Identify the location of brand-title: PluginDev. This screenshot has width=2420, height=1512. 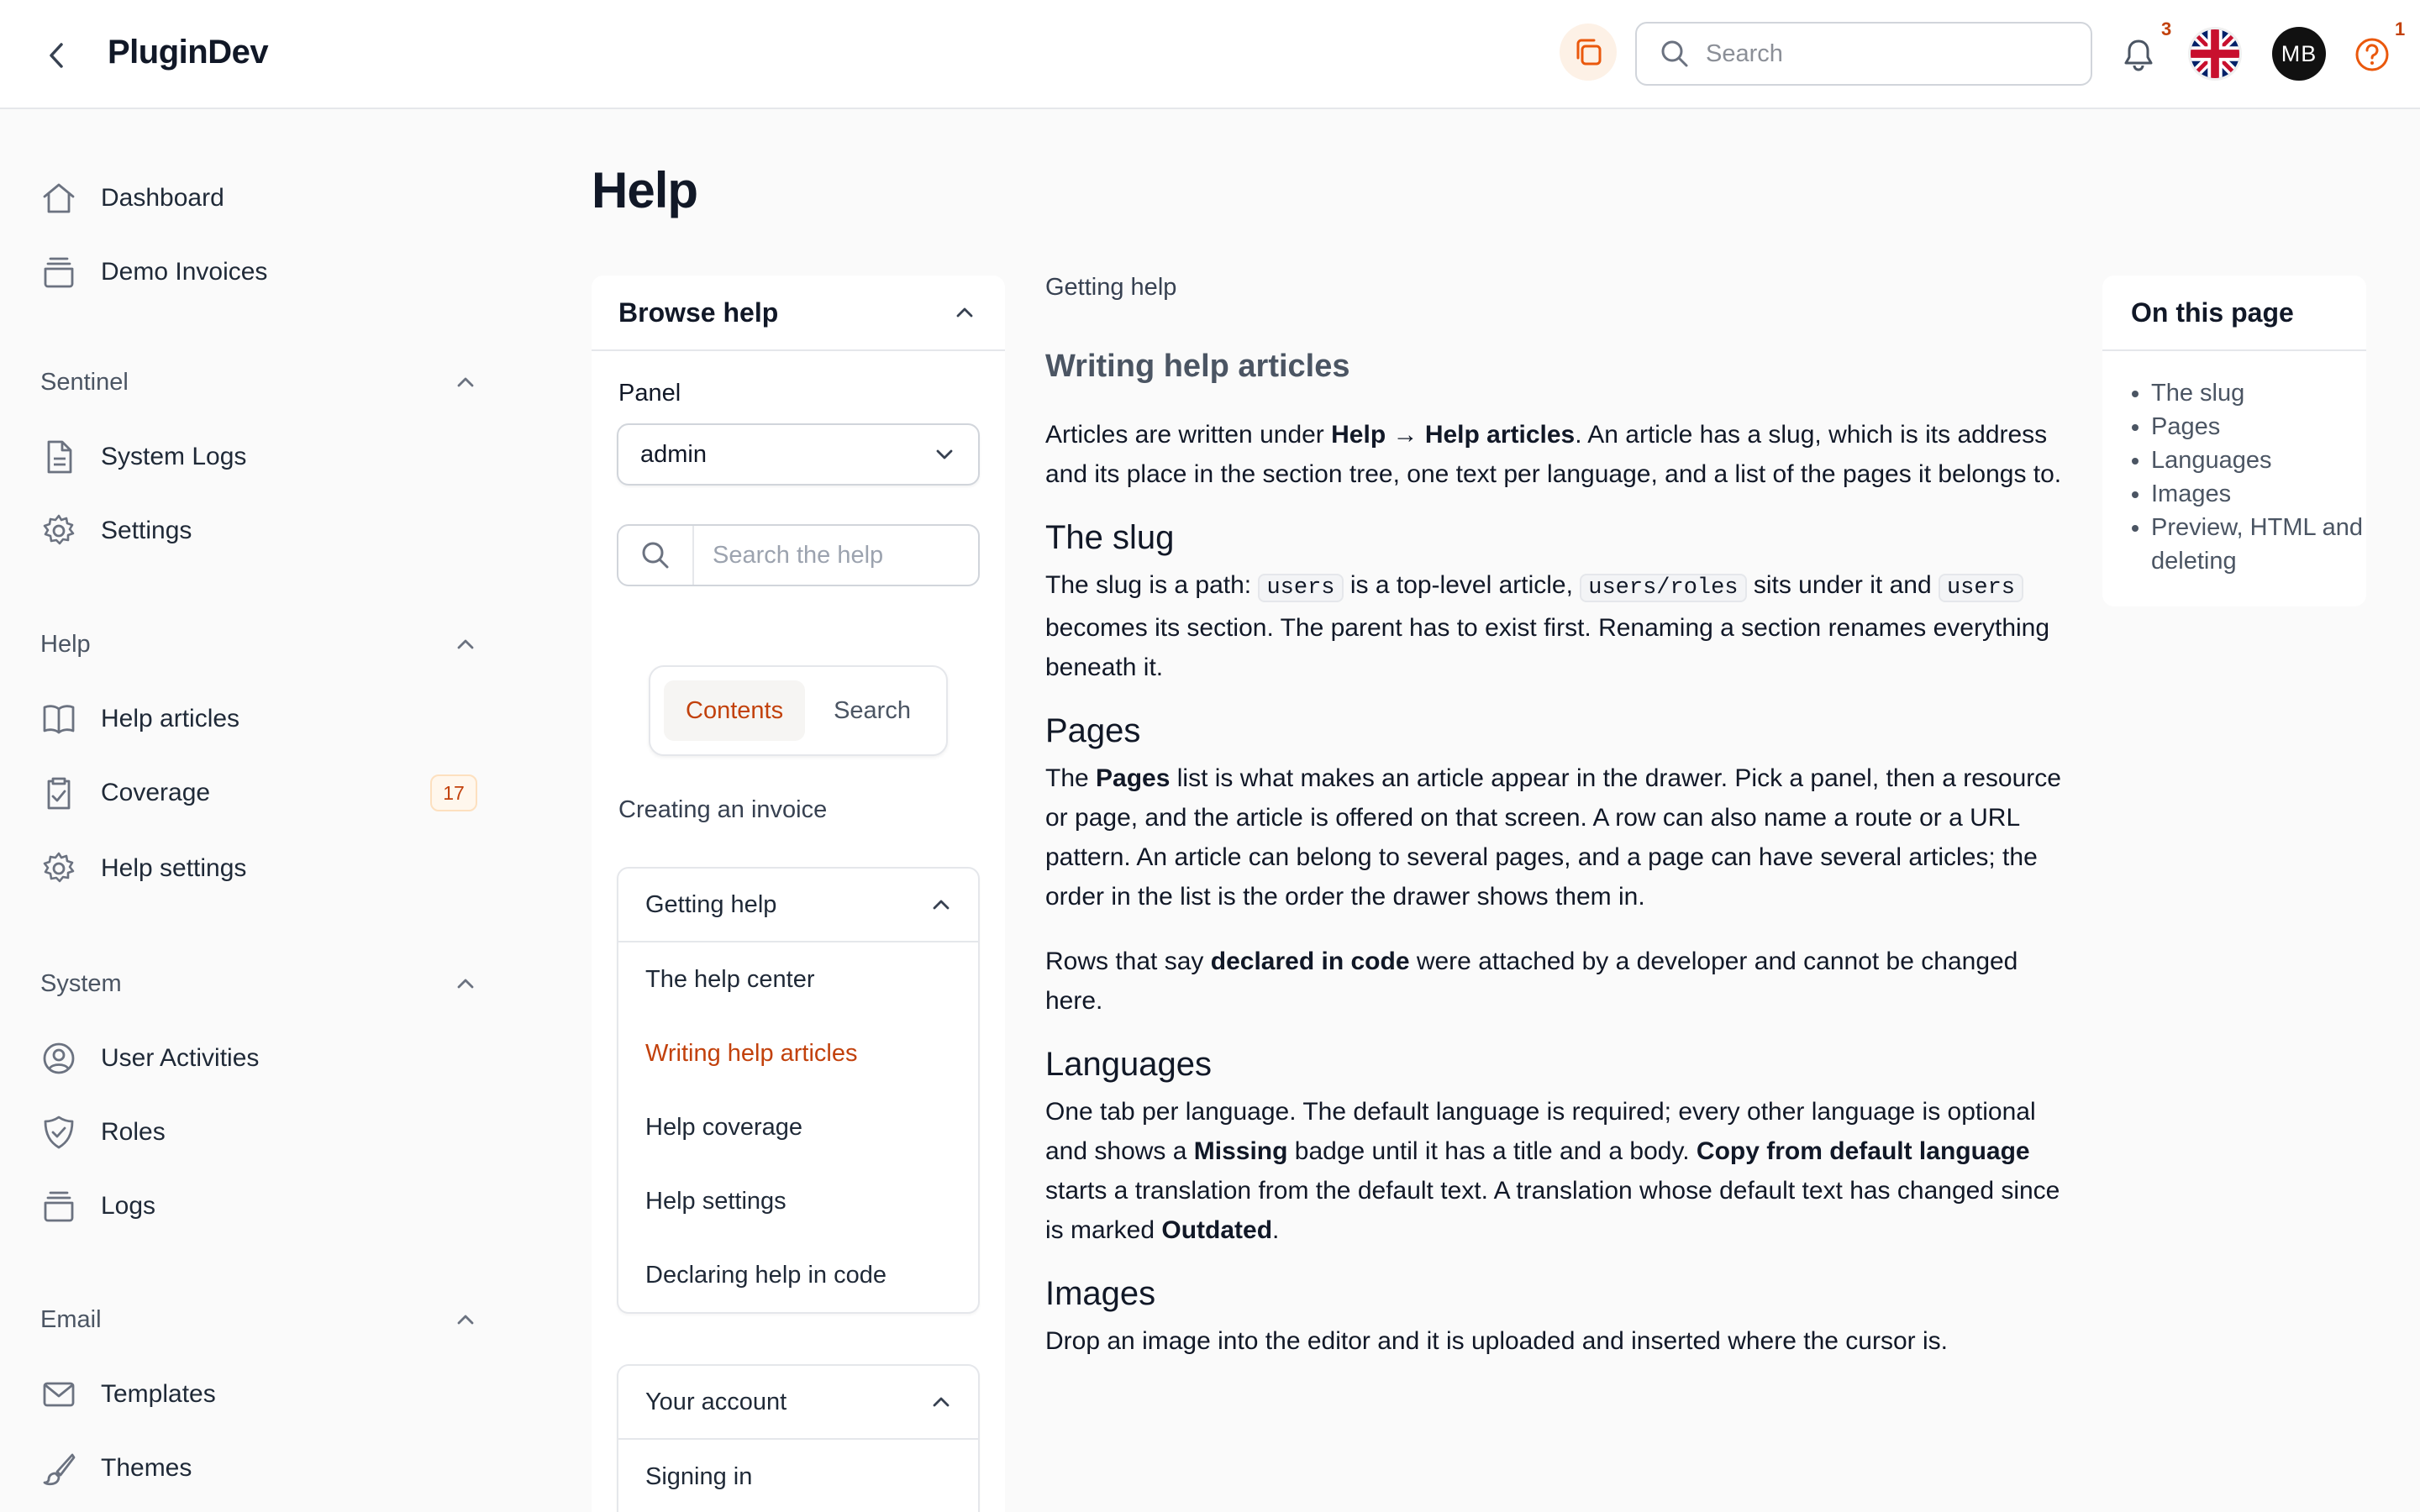
(188, 52).